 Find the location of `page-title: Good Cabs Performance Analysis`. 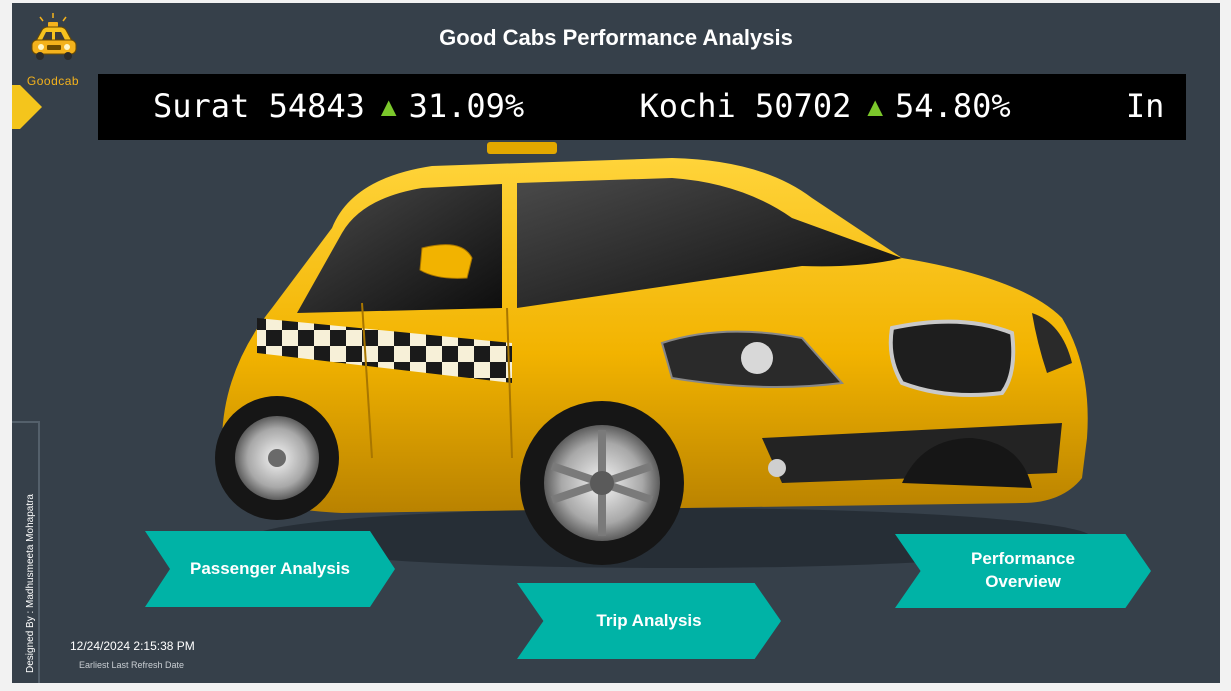

page-title: Good Cabs Performance Analysis is located at coordinates (616, 37).